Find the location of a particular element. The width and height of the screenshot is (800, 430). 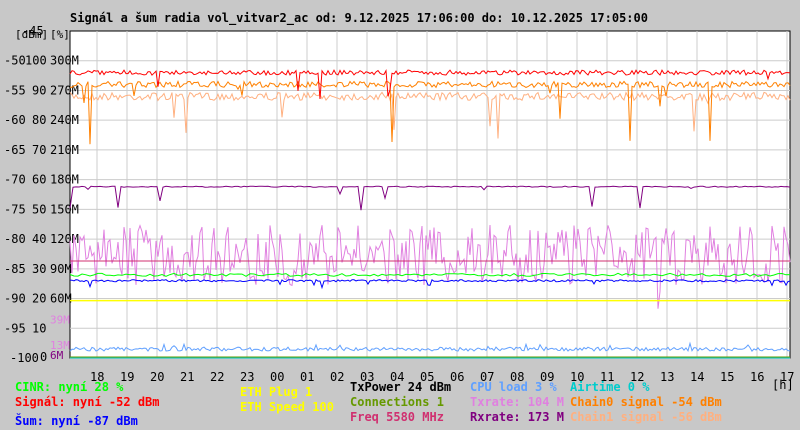

y-tick-rate: 300M is located at coordinates (64, 61).